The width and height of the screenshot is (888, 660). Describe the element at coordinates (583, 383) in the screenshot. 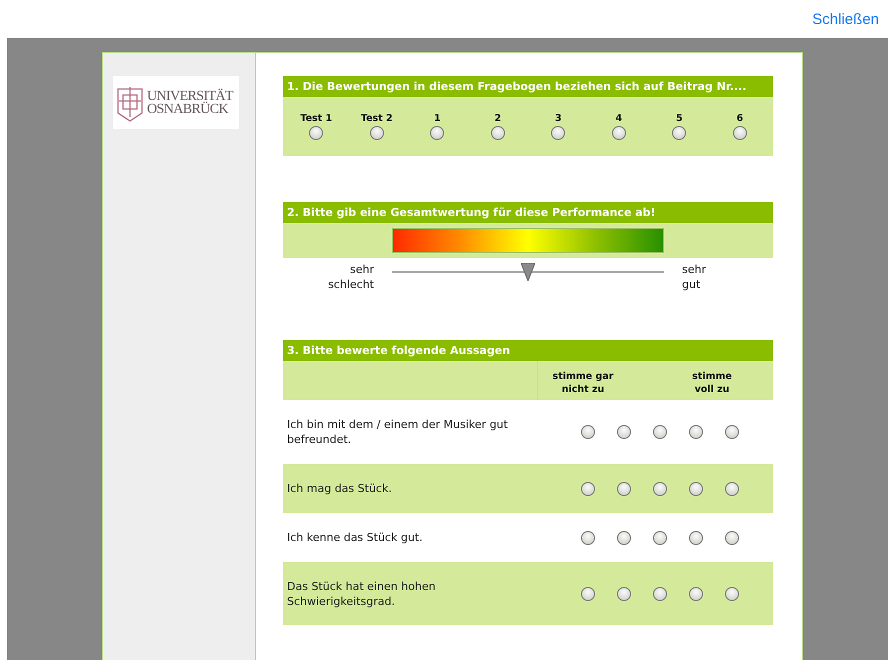

I see `column-header: stimme gar nicht zu` at that location.